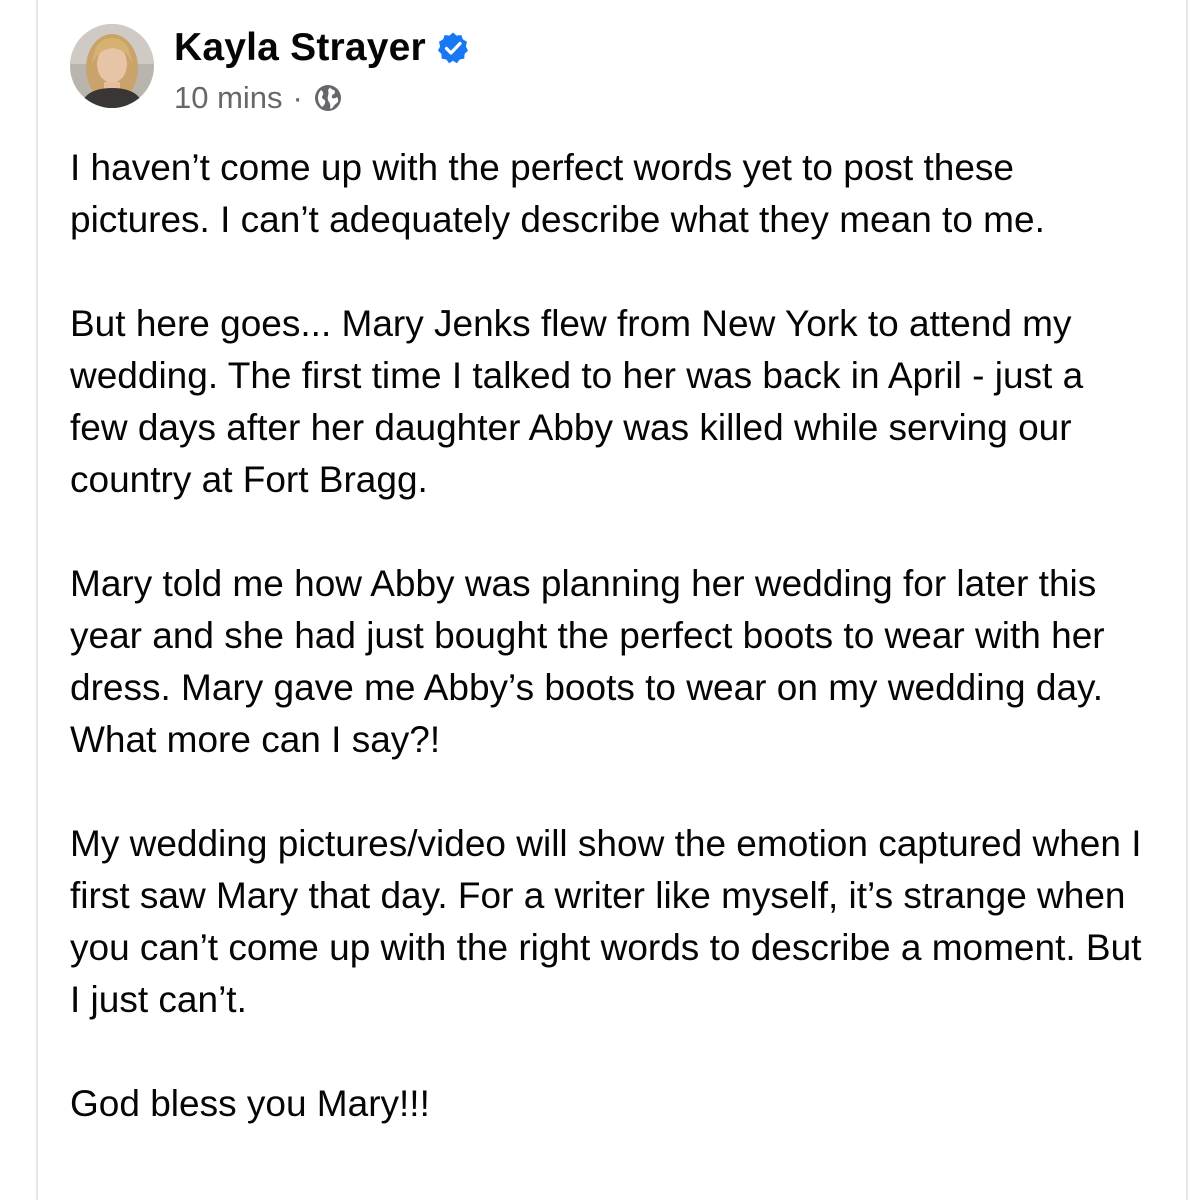 This screenshot has width=1196, height=1200. What do you see at coordinates (37, 600) in the screenshot?
I see `left-divider` at bounding box center [37, 600].